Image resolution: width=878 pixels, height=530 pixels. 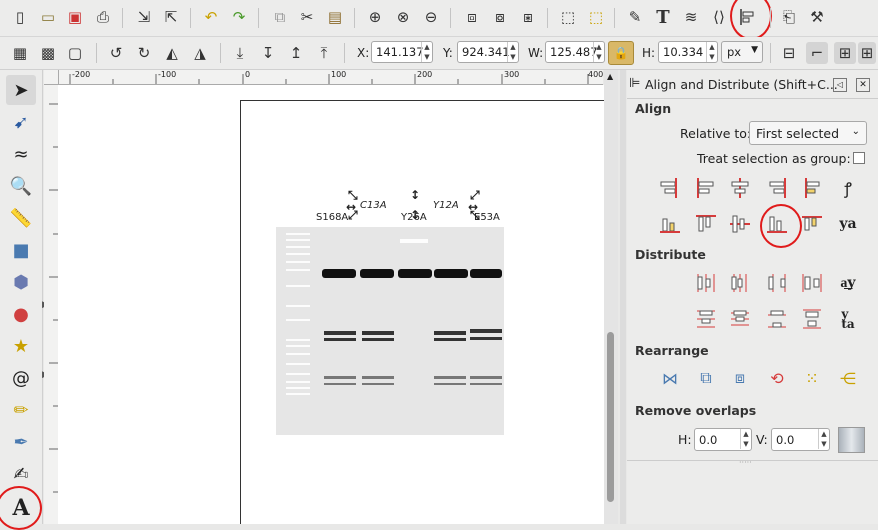 What do you see at coordinates (635, 17) in the screenshot?
I see `fill-stroke-icon: ✎` at bounding box center [635, 17].